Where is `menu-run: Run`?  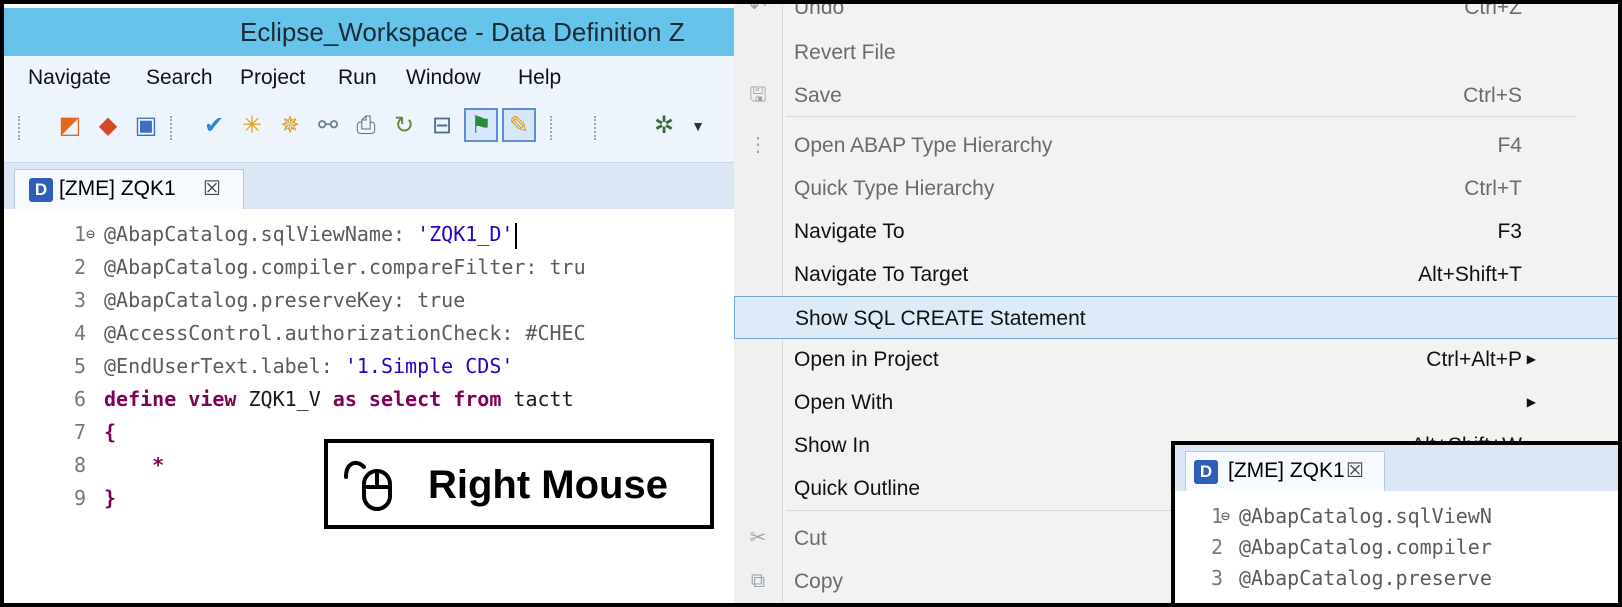 menu-run: Run is located at coordinates (357, 78).